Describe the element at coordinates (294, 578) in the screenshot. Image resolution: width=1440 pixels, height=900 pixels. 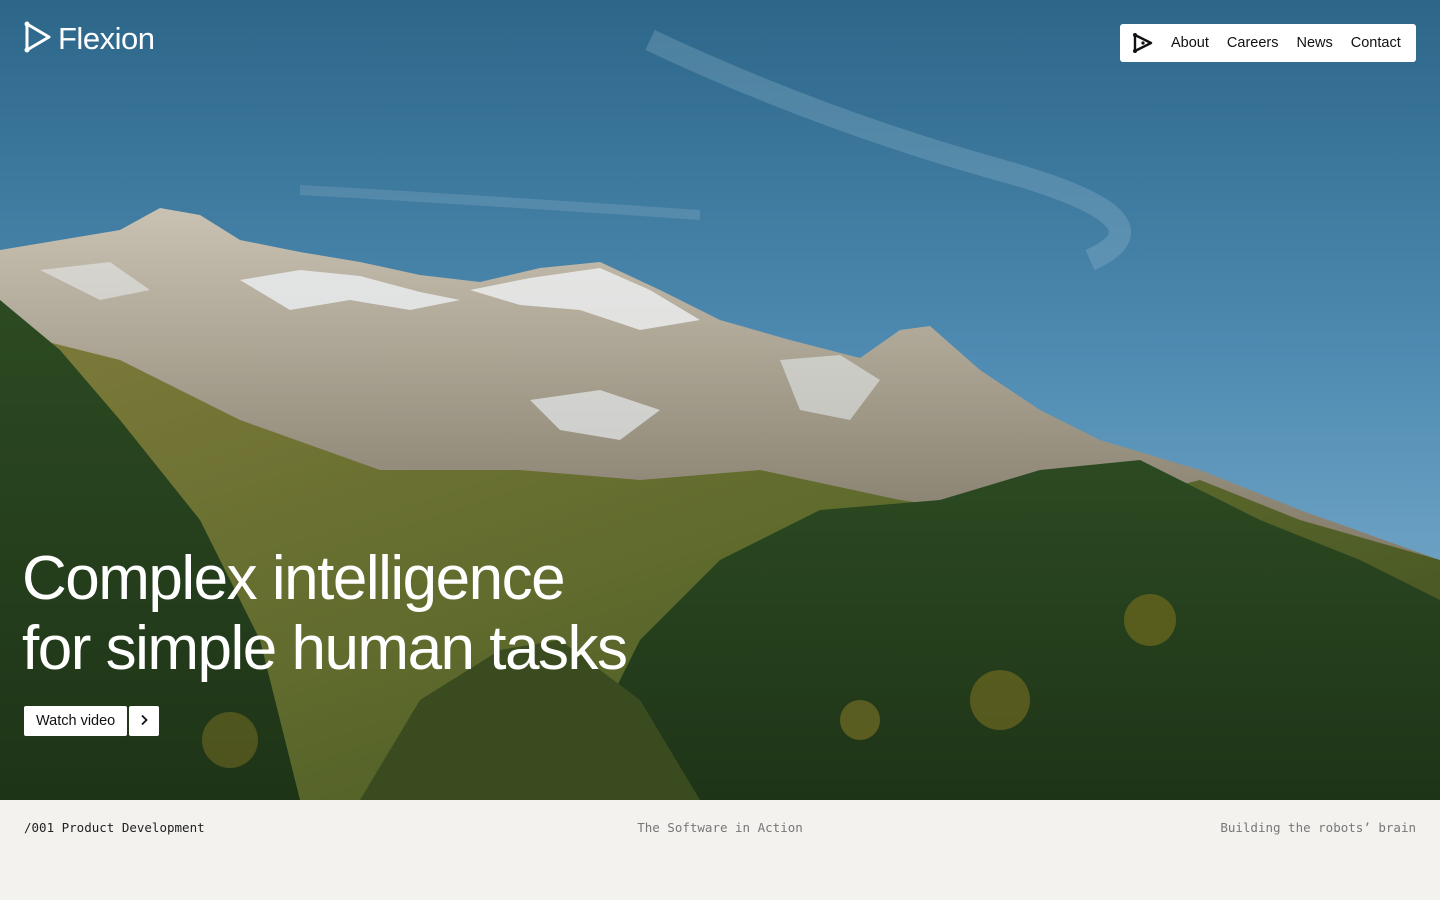
I see `hero-headline-line-1: Complex intelligence` at that location.